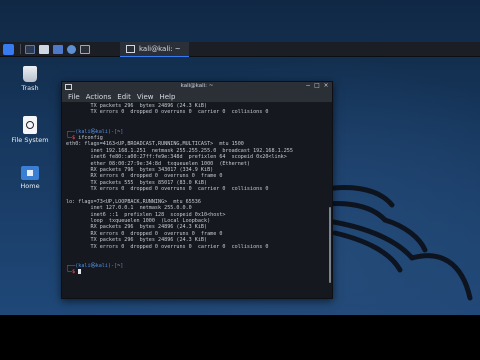  What do you see at coordinates (330, 245) in the screenshot?
I see `terminal-scrollbar` at bounding box center [330, 245].